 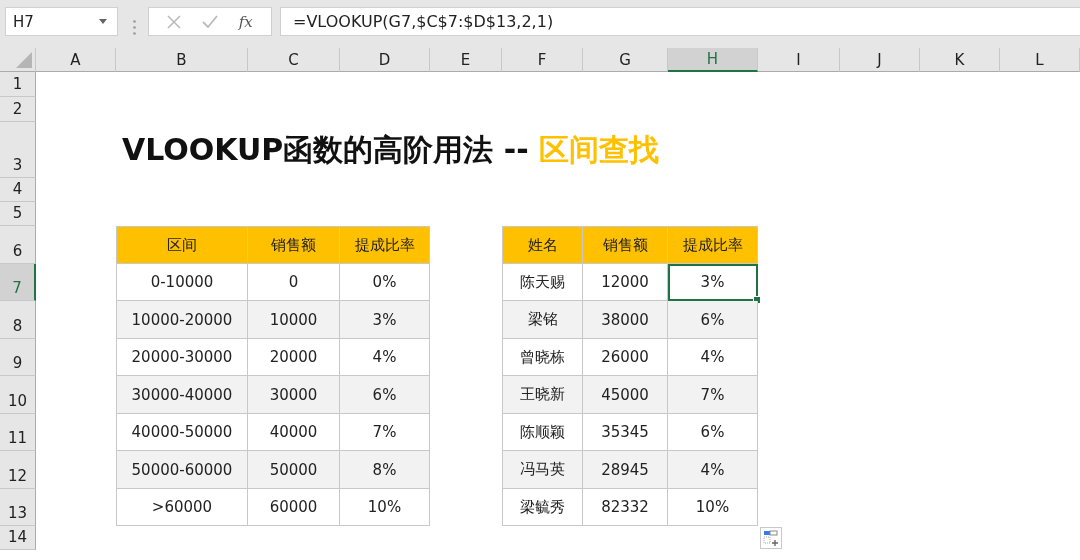 I want to click on row-header: 2, so click(x=18, y=109).